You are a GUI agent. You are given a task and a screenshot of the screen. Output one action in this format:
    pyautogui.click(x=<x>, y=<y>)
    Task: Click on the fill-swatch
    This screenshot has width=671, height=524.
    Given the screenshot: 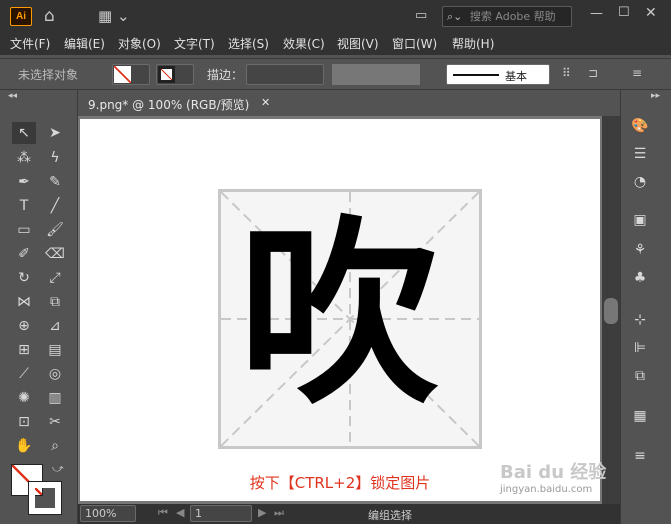 What is the action you would take?
    pyautogui.click(x=131, y=74)
    